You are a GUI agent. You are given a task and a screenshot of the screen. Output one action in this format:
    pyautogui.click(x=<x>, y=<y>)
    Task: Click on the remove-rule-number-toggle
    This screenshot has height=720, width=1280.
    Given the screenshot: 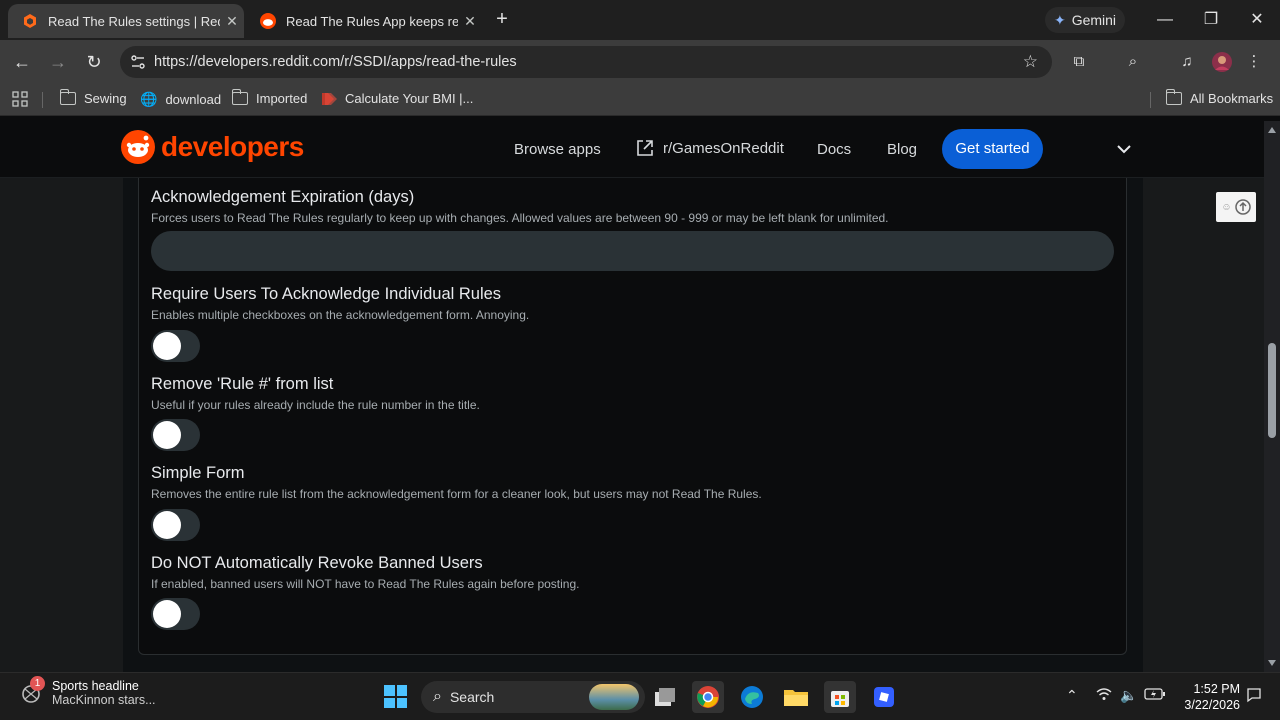 What is the action you would take?
    pyautogui.click(x=175, y=435)
    